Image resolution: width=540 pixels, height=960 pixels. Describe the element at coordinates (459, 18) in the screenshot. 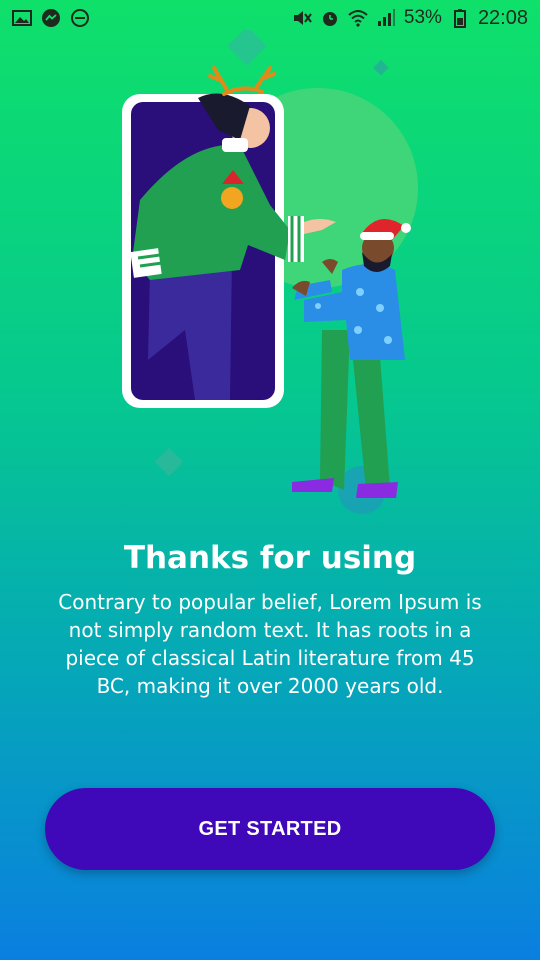

I see `battery-icon` at that location.